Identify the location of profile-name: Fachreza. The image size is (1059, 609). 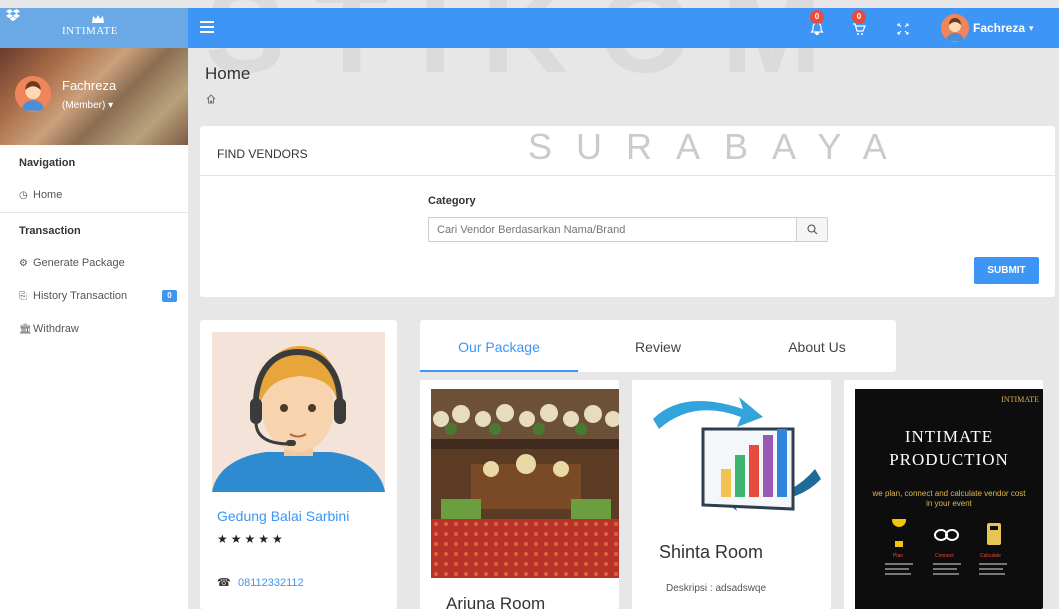
(89, 85).